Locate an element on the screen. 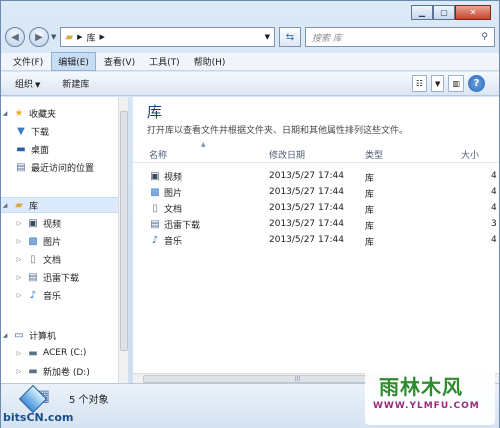  menu-tools: 工具(T) is located at coordinates (164, 61).